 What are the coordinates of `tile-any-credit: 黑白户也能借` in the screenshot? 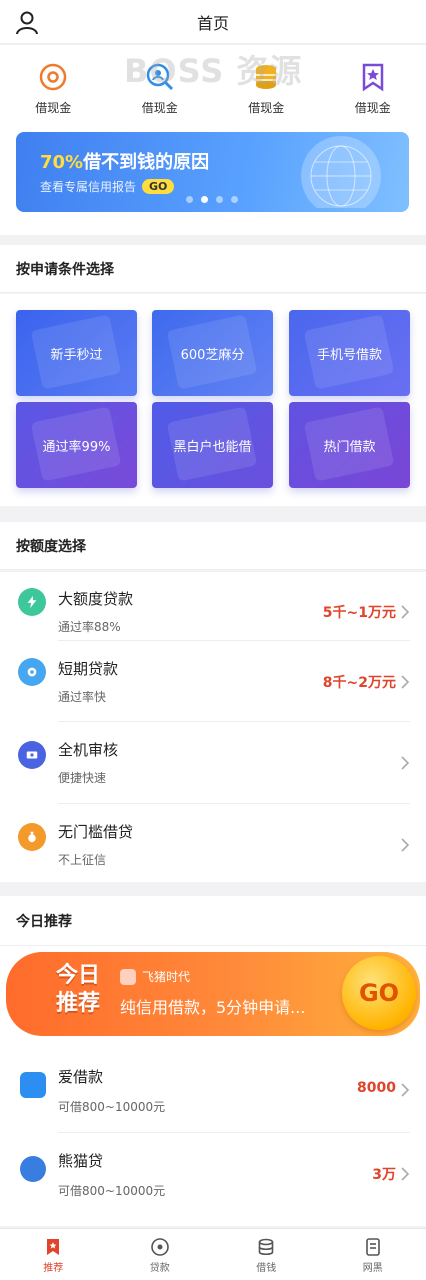 It's located at (212, 445).